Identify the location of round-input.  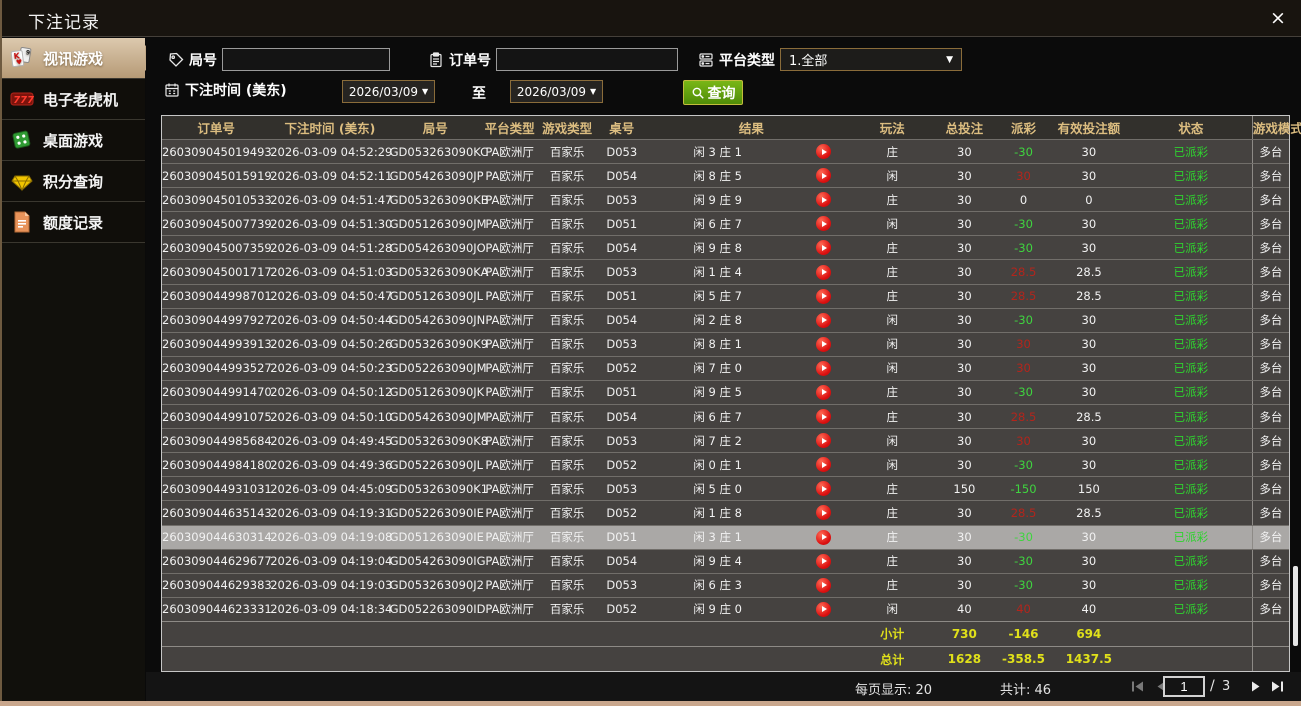
(306, 59).